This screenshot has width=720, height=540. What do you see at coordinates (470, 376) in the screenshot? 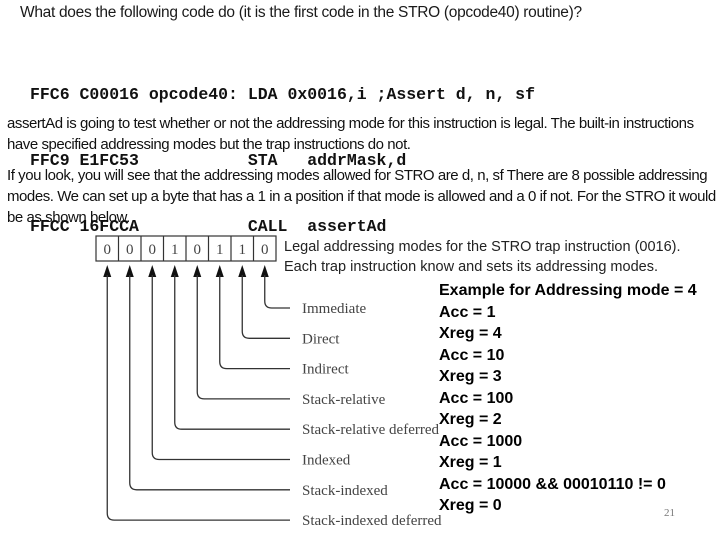
I see `example-line: Xreg = 3` at bounding box center [470, 376].